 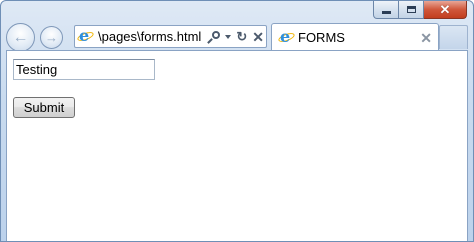 I want to click on window-controls: ✕, so click(x=420, y=10).